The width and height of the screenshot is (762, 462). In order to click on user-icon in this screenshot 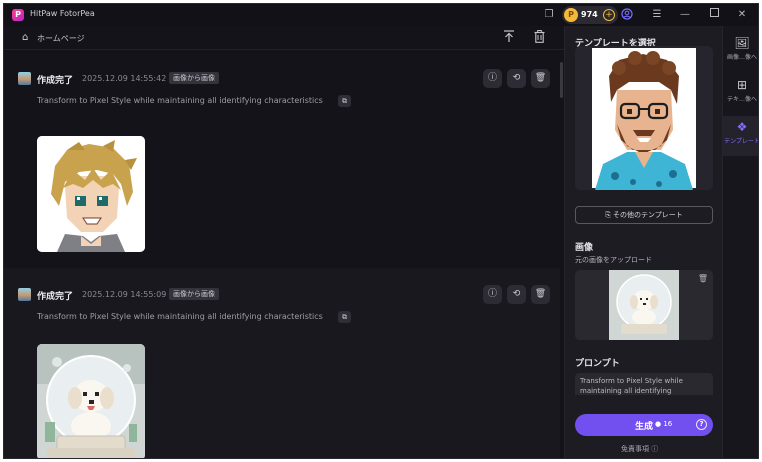, I will do `click(627, 15)`.